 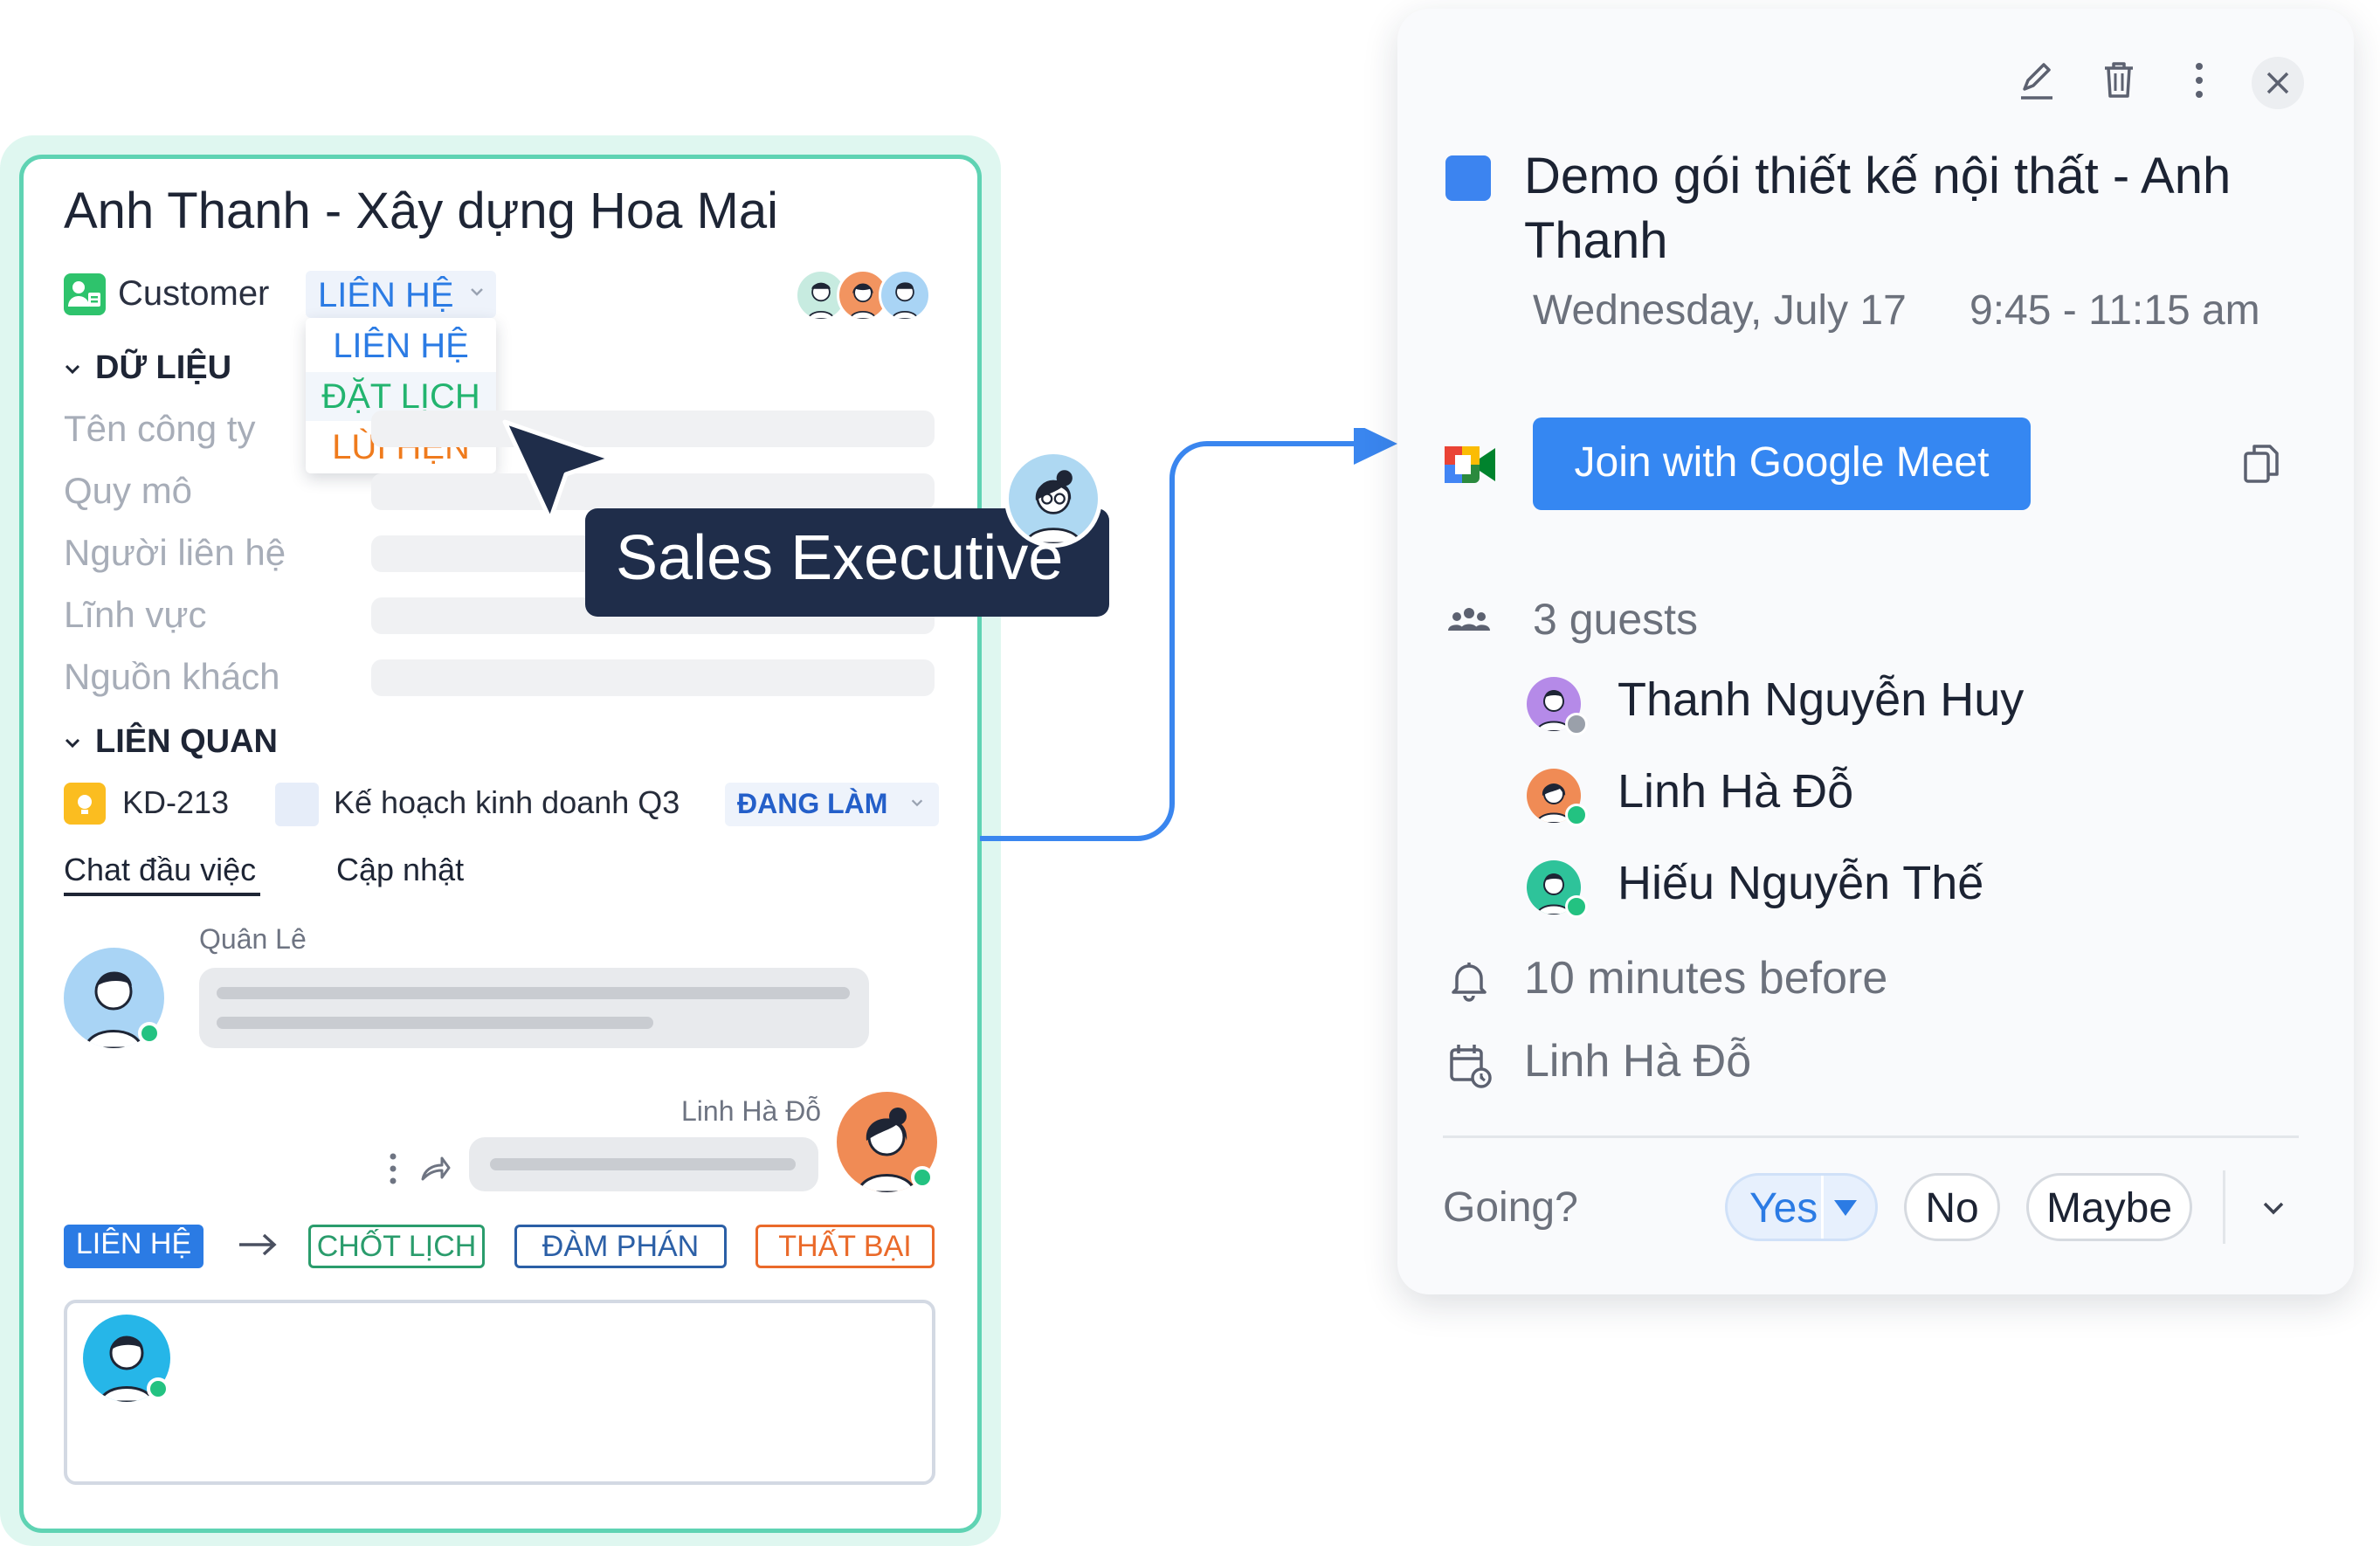 I want to click on customer-label: Customer, so click(x=194, y=293).